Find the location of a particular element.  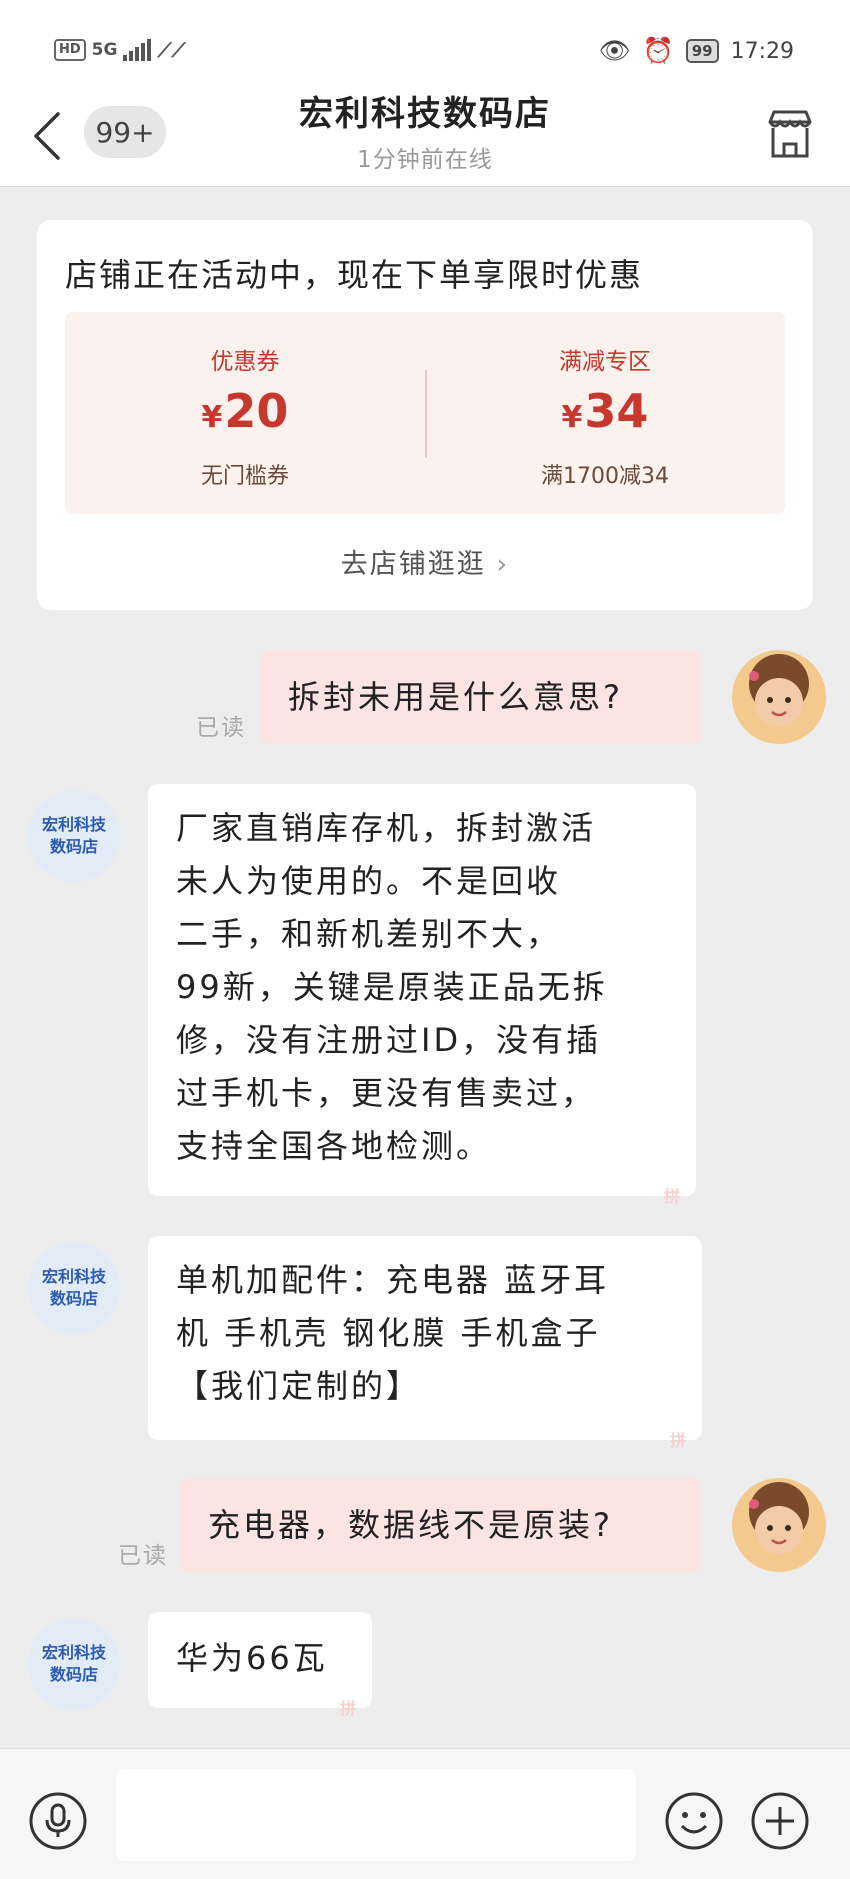

input-bar is located at coordinates (425, 1813).